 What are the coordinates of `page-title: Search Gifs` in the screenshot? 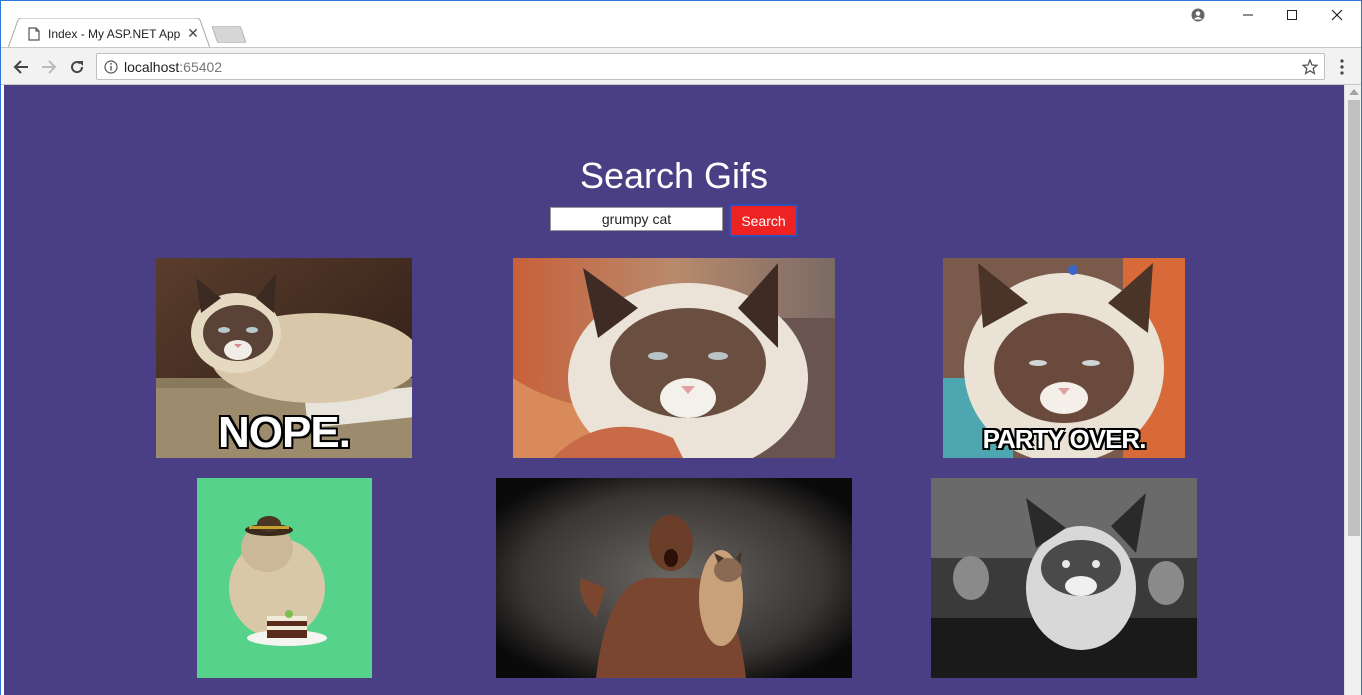 It's located at (674, 175).